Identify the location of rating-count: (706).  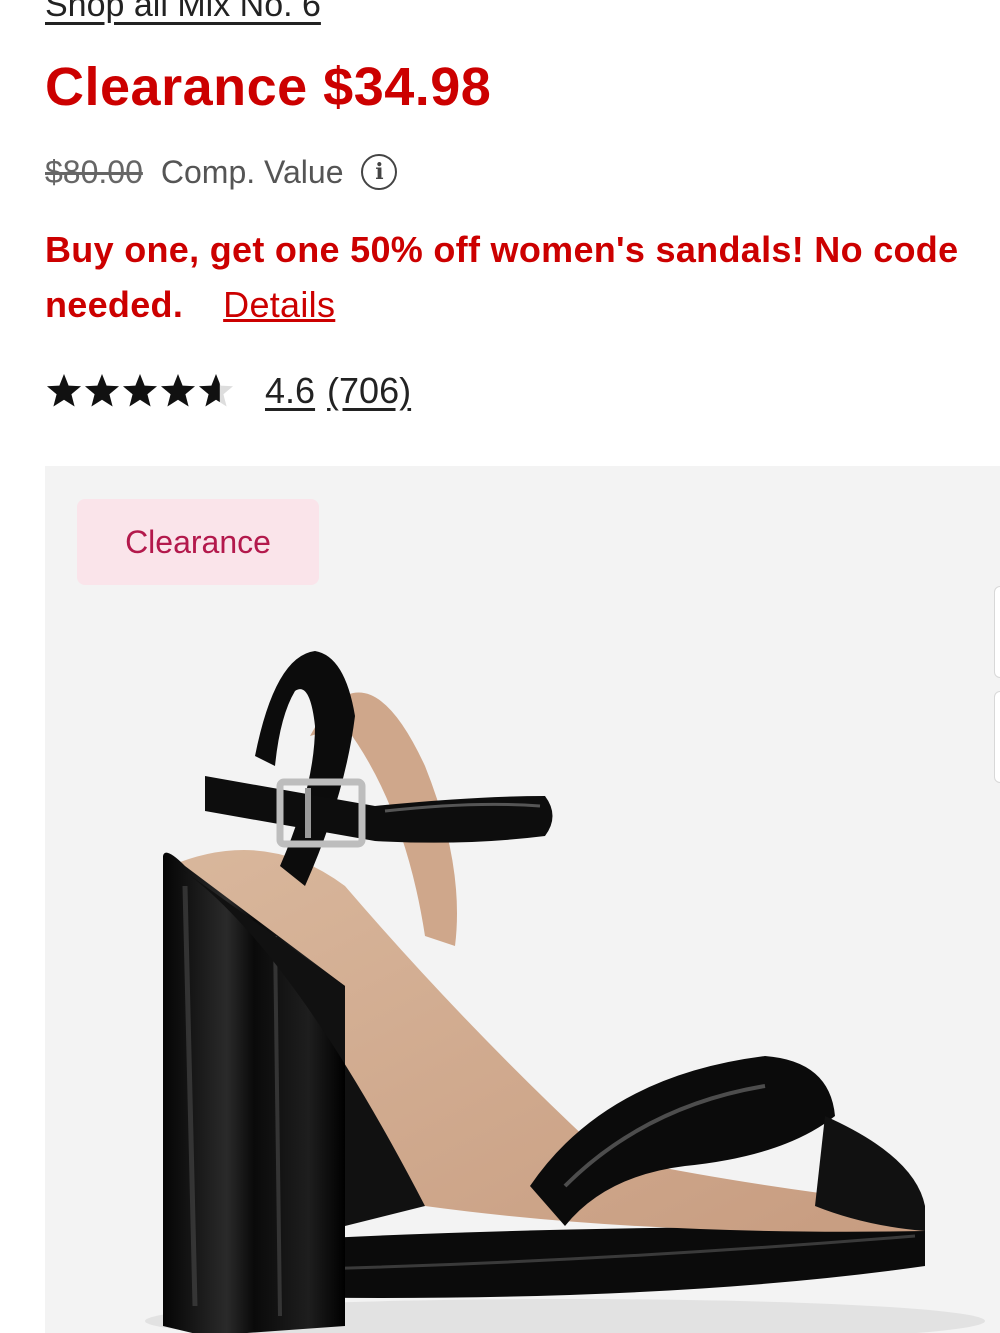
(369, 390).